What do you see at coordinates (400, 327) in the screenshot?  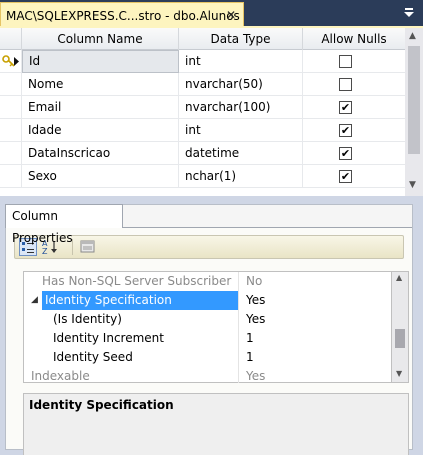 I see `property-grid-scrollbar: ▲ ▼` at bounding box center [400, 327].